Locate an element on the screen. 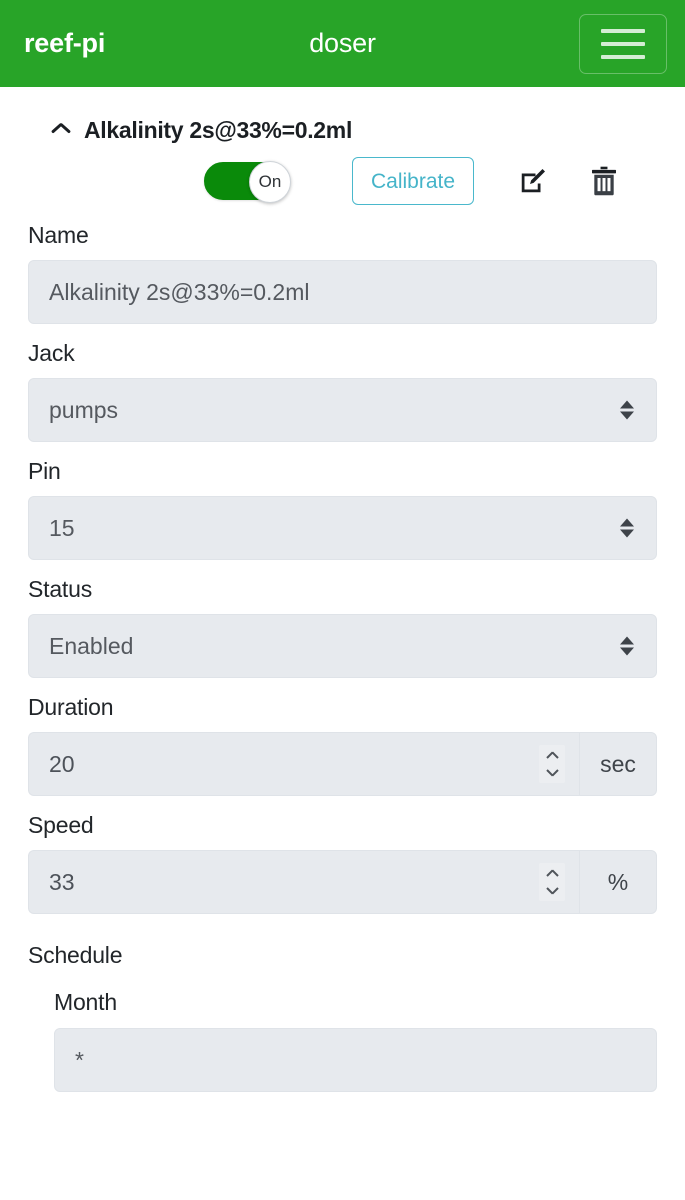  schedule-body: Month * is located at coordinates (342, 1030).